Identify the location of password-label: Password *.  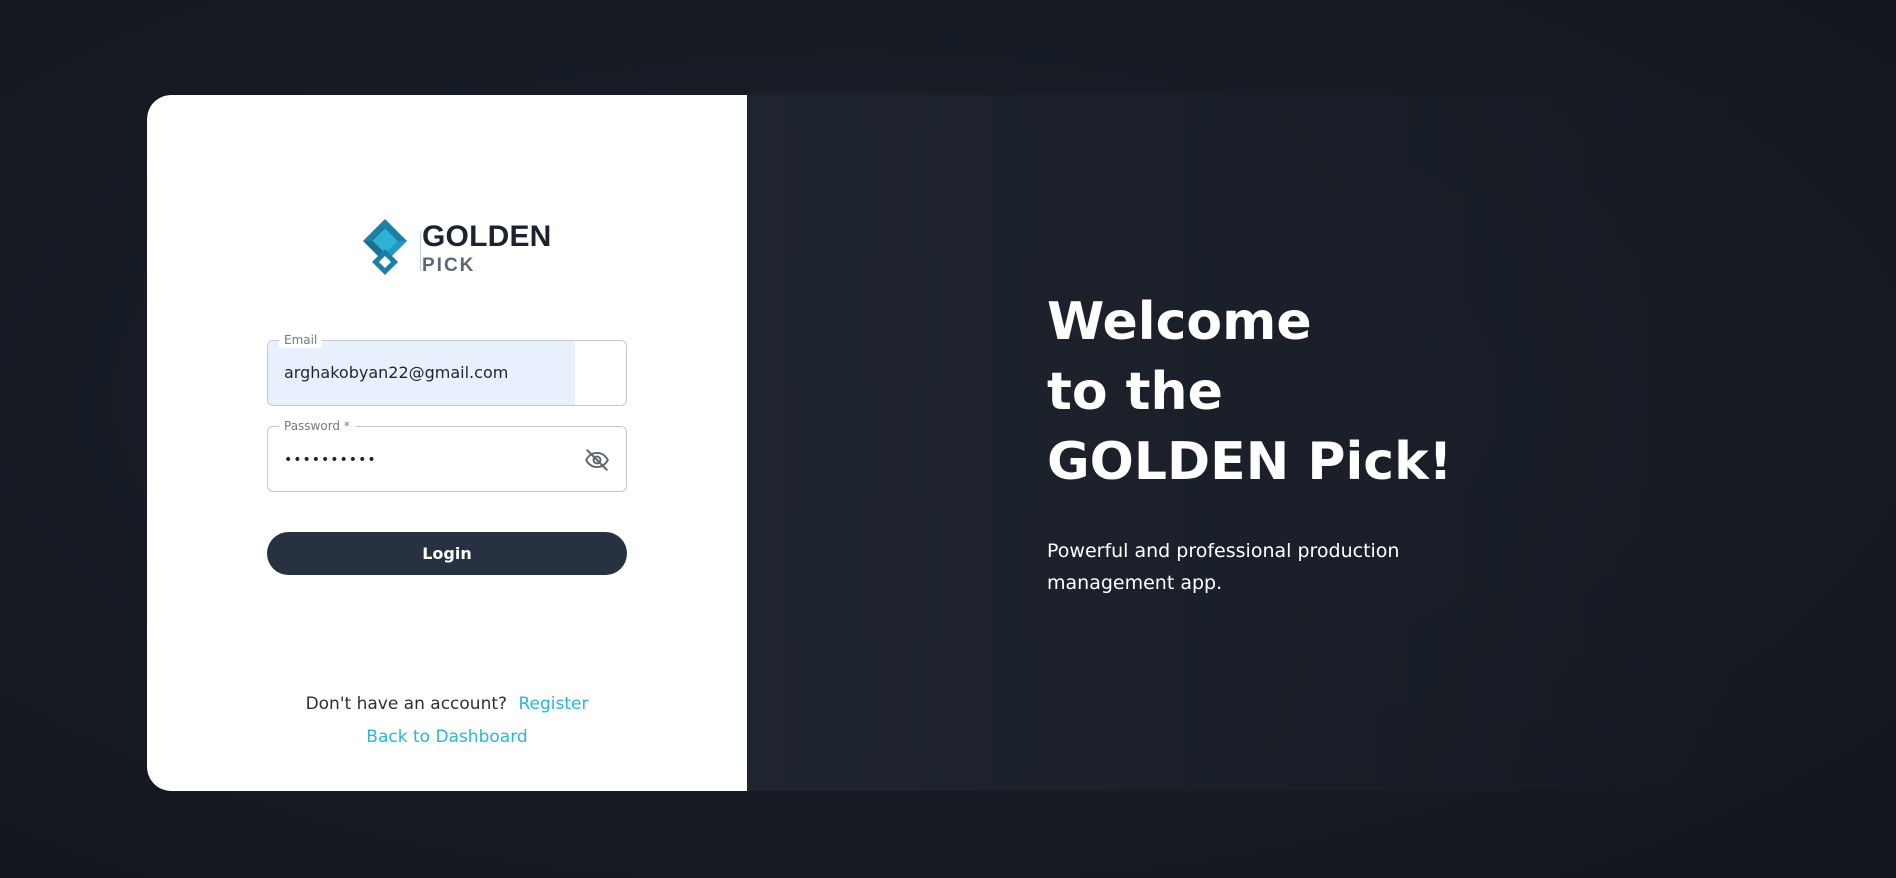
(317, 426).